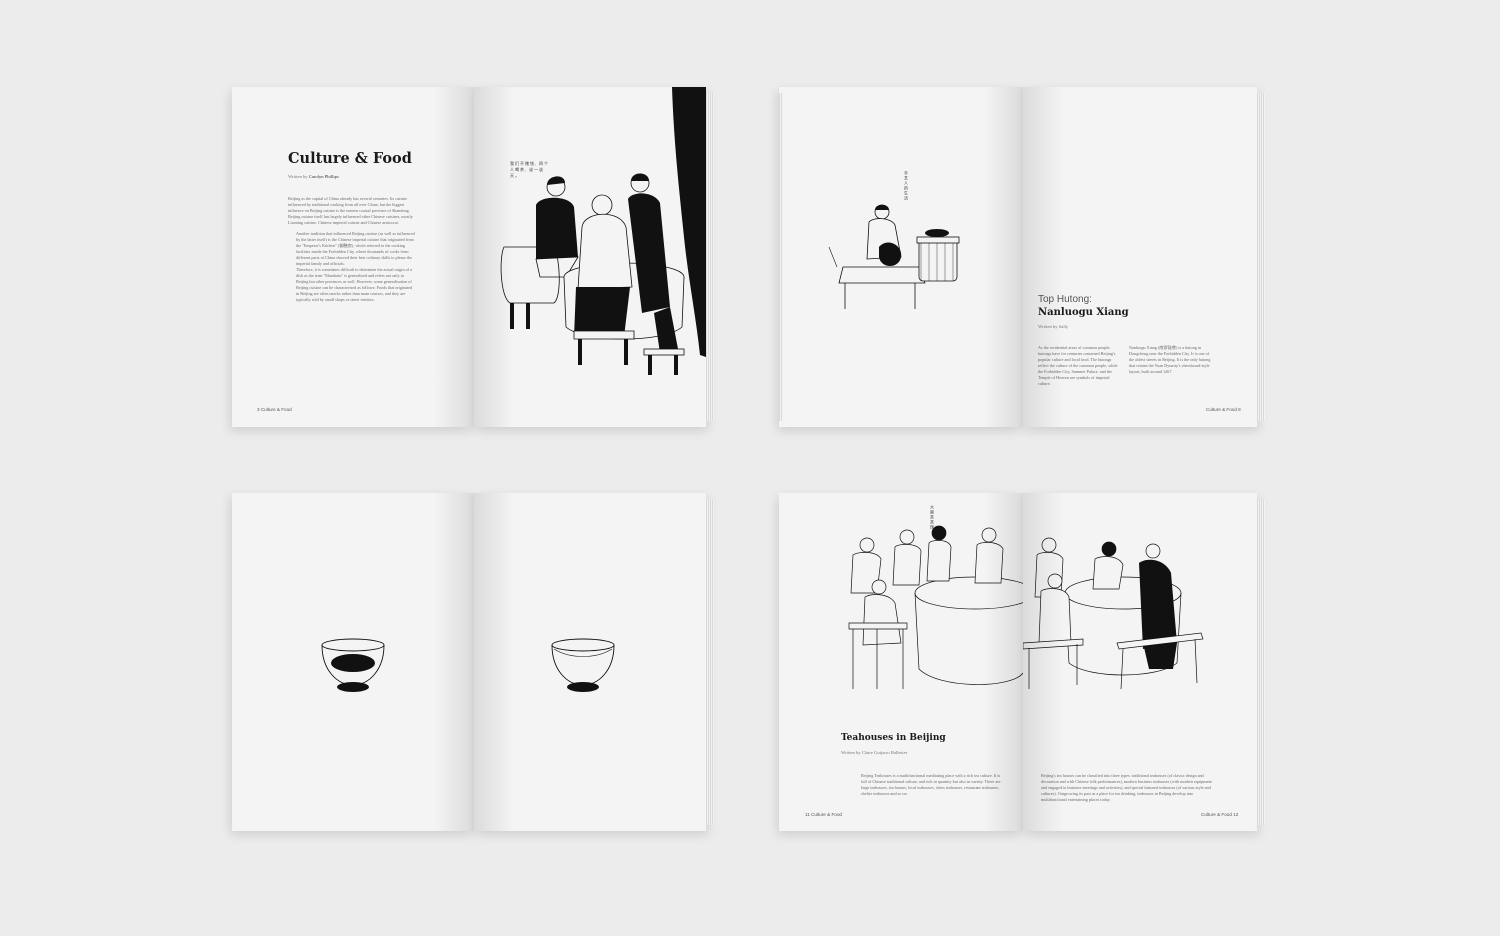  Describe the element at coordinates (298, 176) in the screenshot. I see `byline-prefix: Written by` at that location.